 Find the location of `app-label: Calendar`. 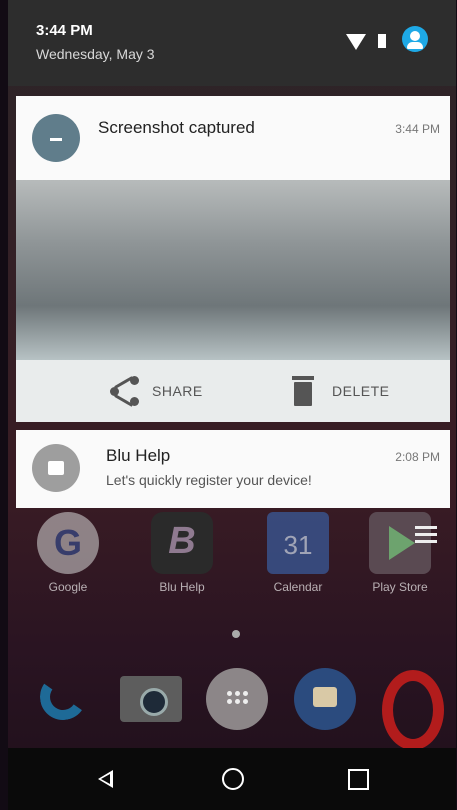

app-label: Calendar is located at coordinates (298, 587).